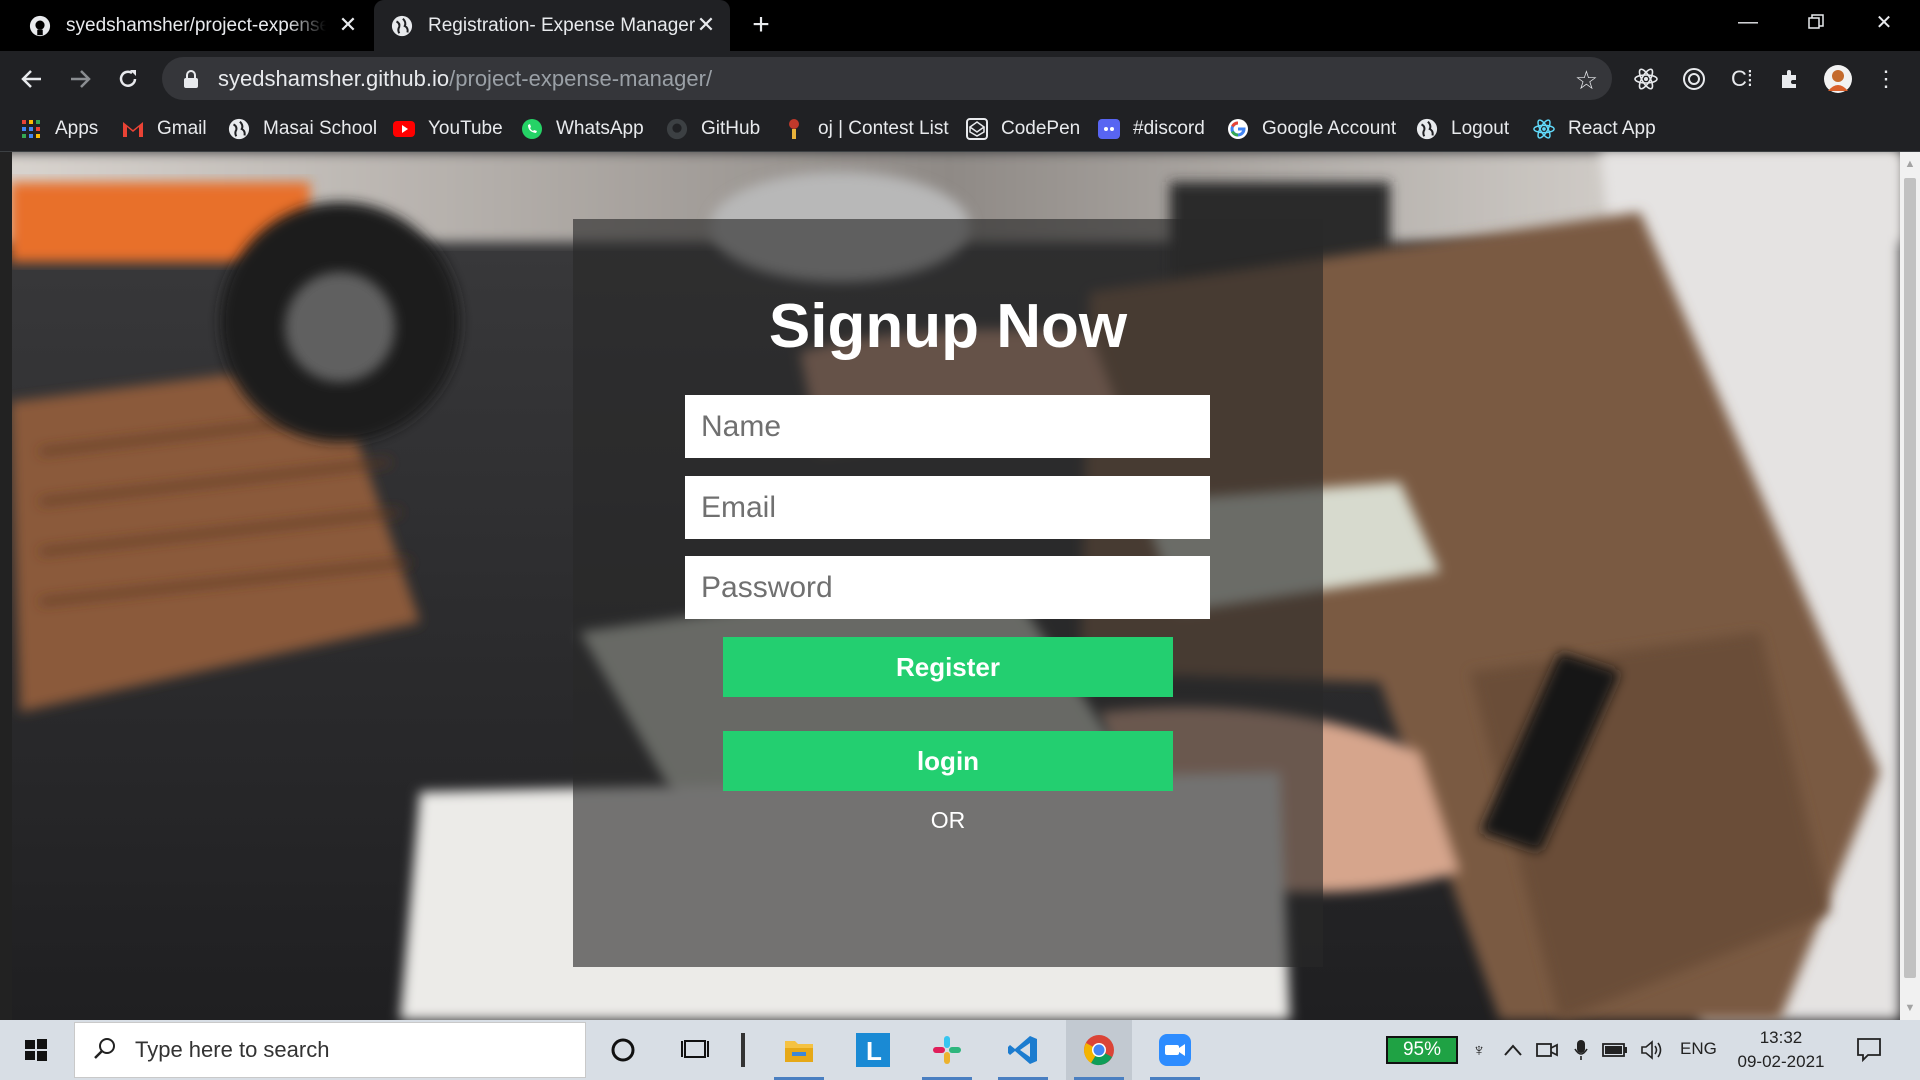 This screenshot has height=1080, width=1920. Describe the element at coordinates (1544, 129) in the screenshot. I see `react-icon` at that location.